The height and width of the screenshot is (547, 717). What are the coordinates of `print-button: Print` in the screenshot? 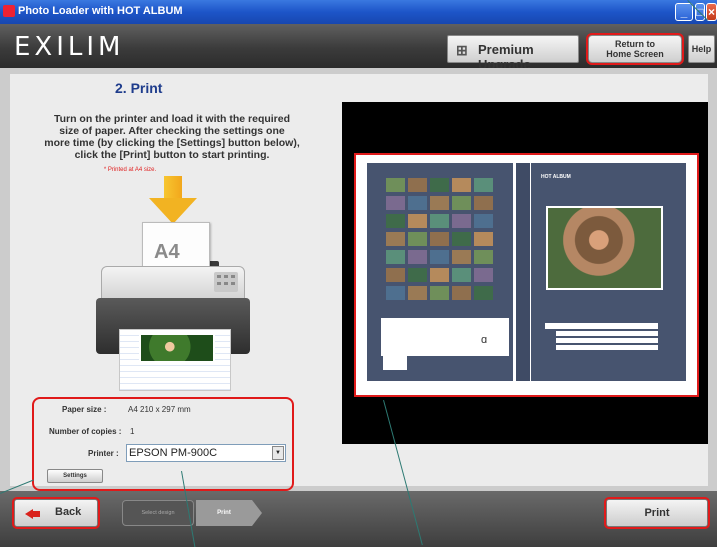 It's located at (657, 513).